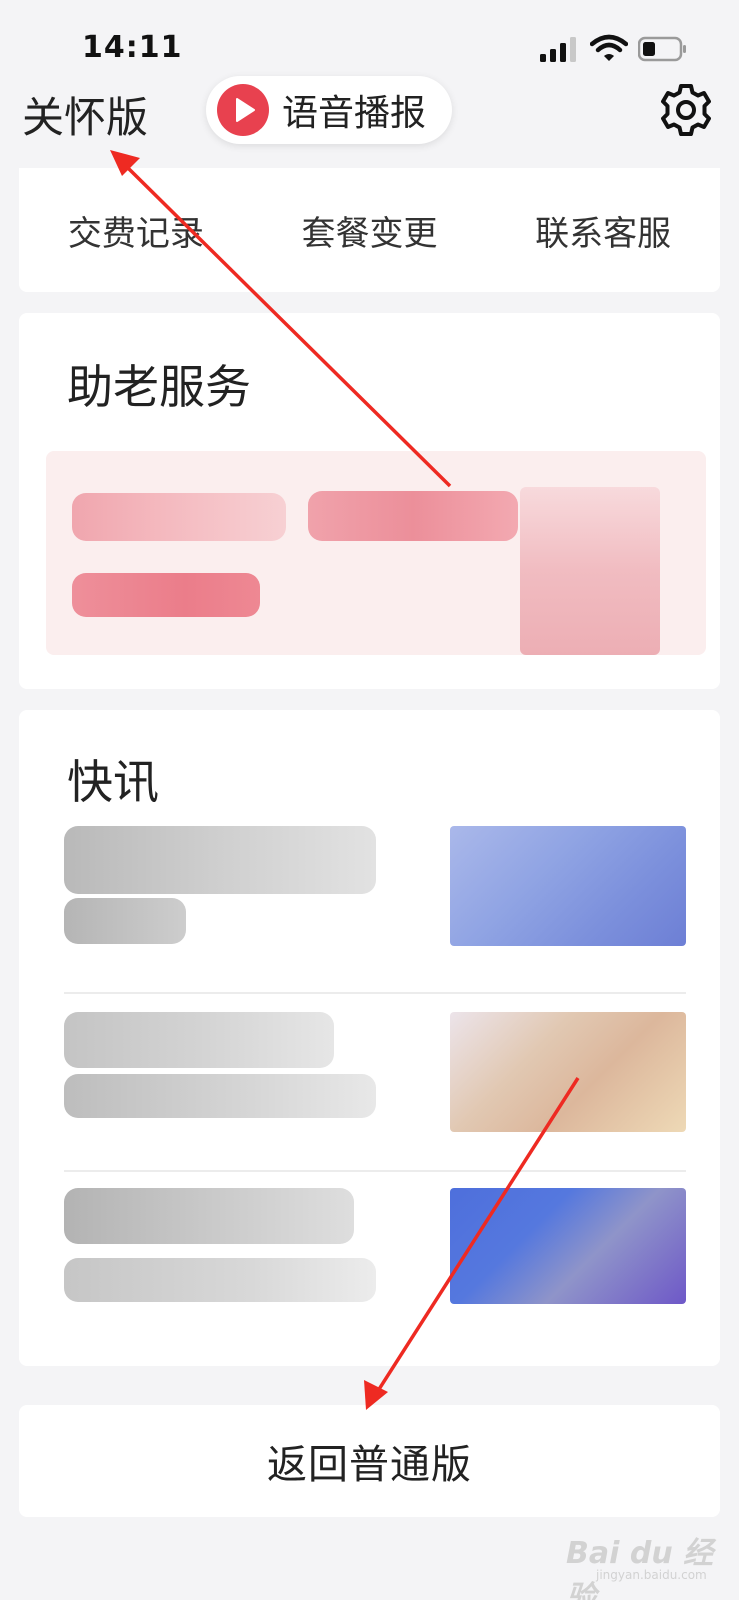  Describe the element at coordinates (113, 782) in the screenshot. I see `news-title: 快讯` at that location.